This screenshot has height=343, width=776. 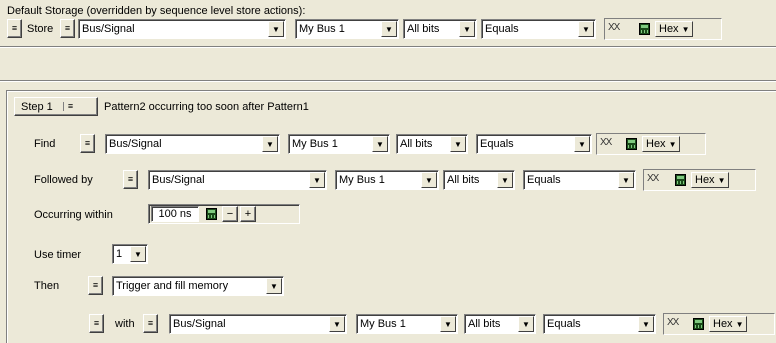 I want to click on store-options-button: ≡, so click(x=67, y=28).